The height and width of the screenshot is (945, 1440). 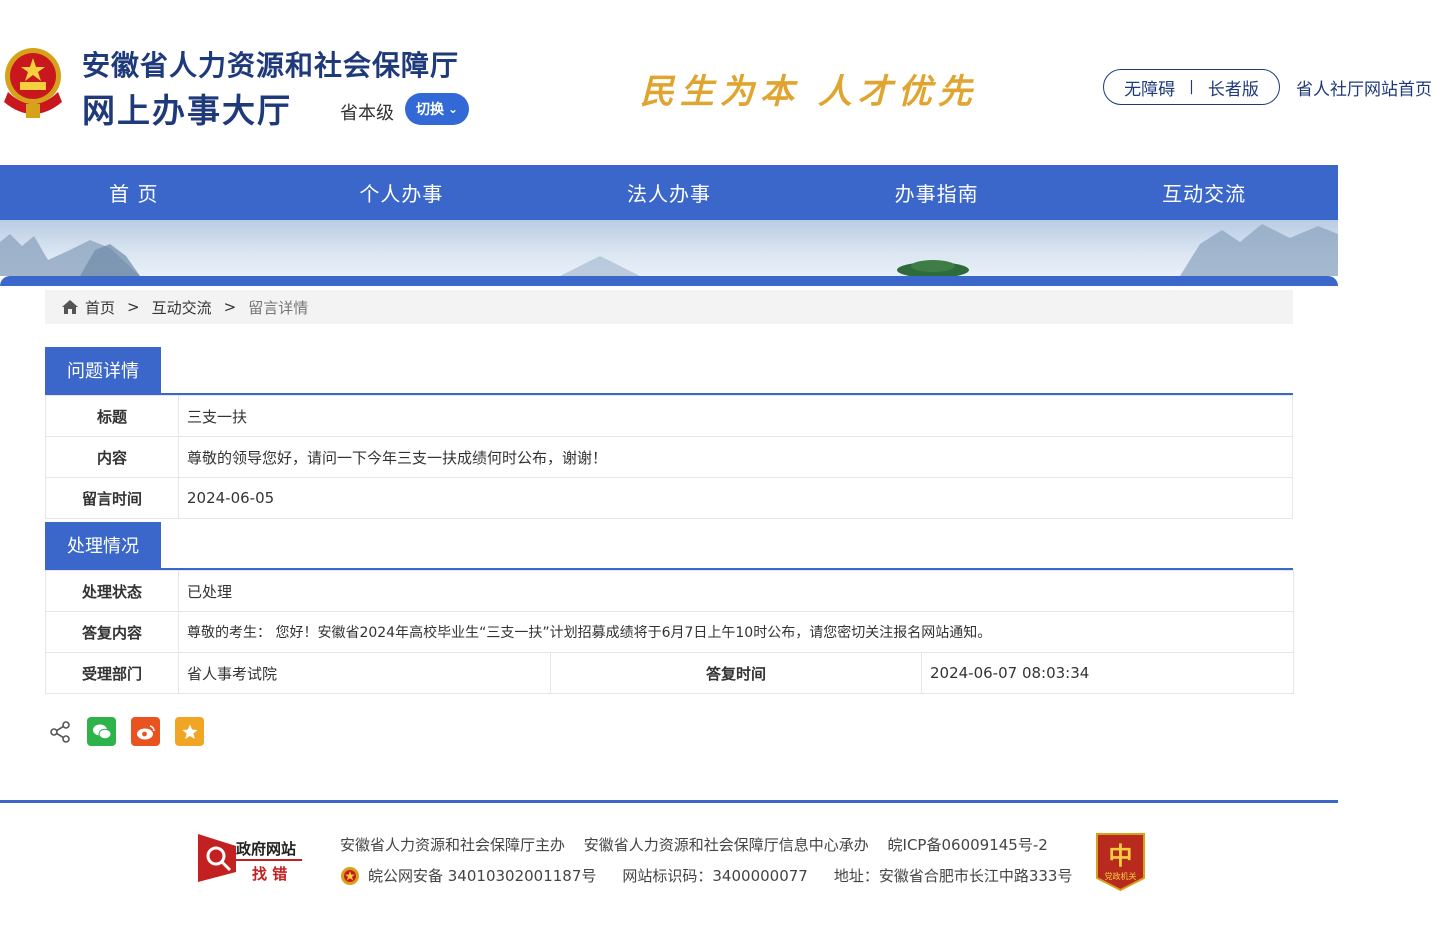 What do you see at coordinates (134, 192) in the screenshot?
I see `nav-home: 首 页` at bounding box center [134, 192].